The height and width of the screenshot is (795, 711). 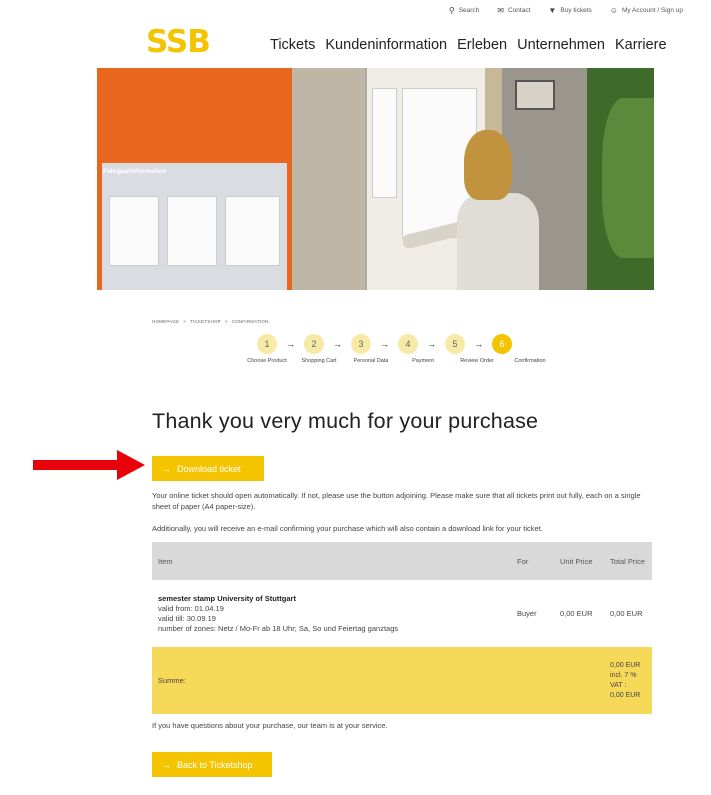 I want to click on ssb-logo: SSB, so click(x=178, y=42).